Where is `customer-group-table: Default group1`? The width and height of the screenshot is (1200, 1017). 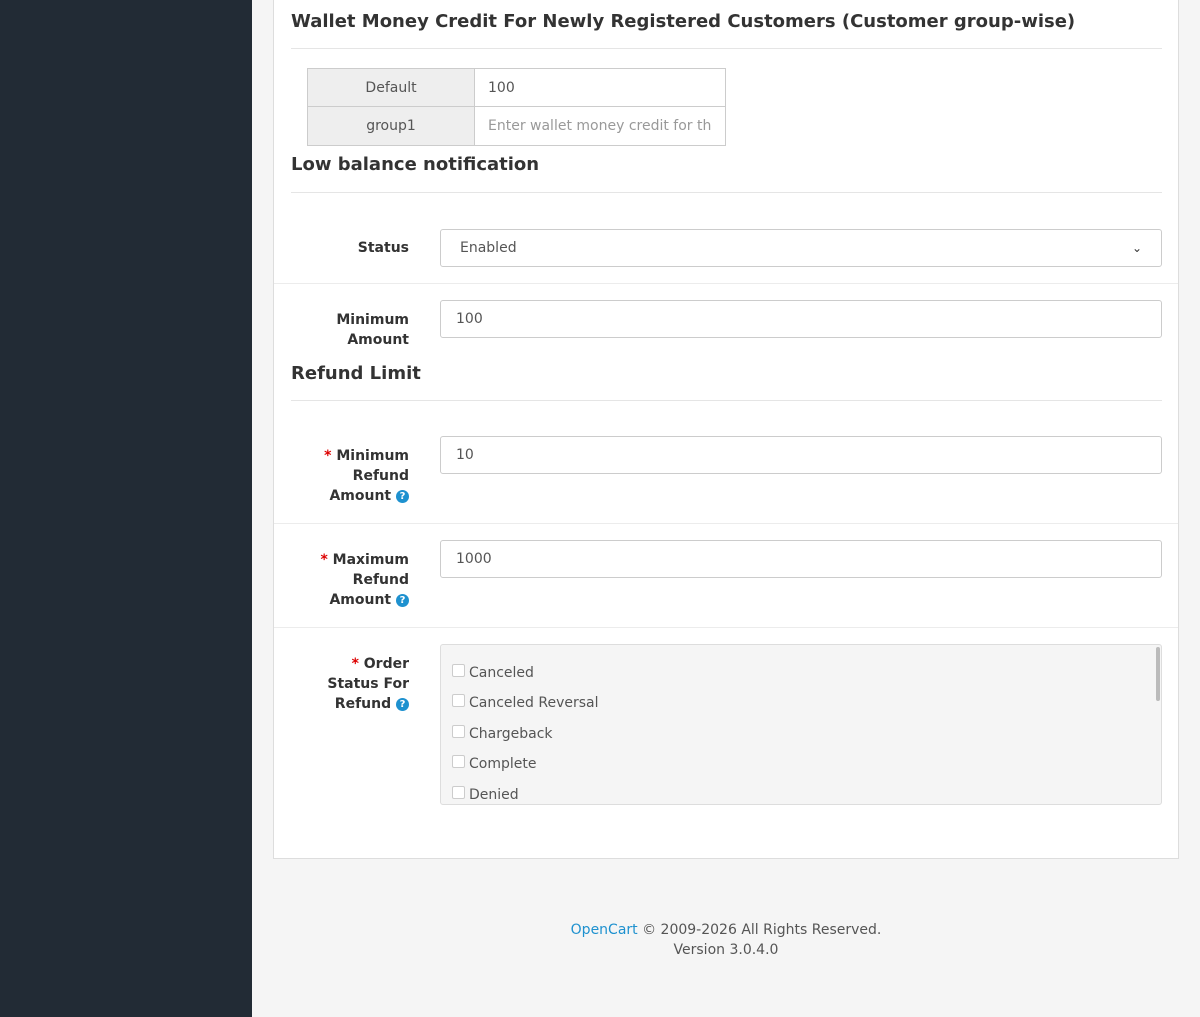 customer-group-table: Default group1 is located at coordinates (517, 107).